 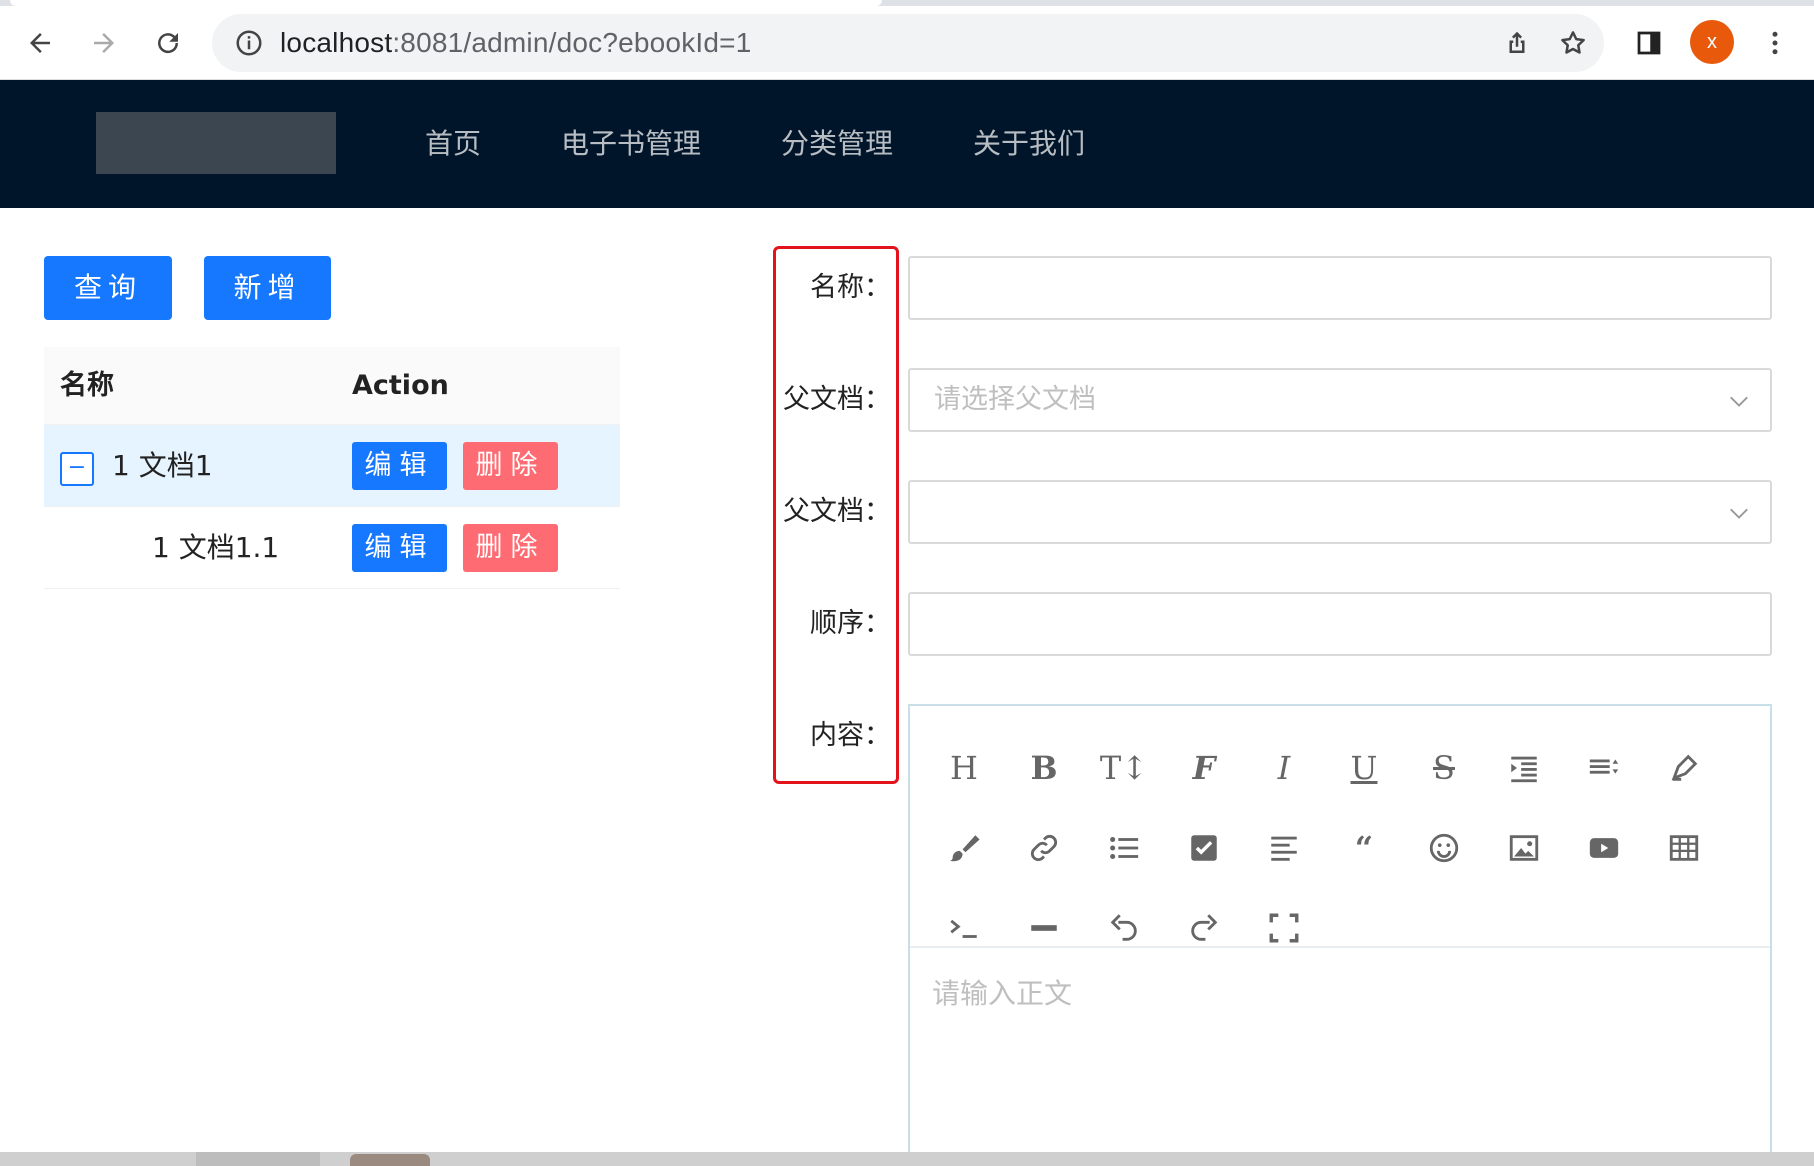 I want to click on forward-icon, so click(x=104, y=43).